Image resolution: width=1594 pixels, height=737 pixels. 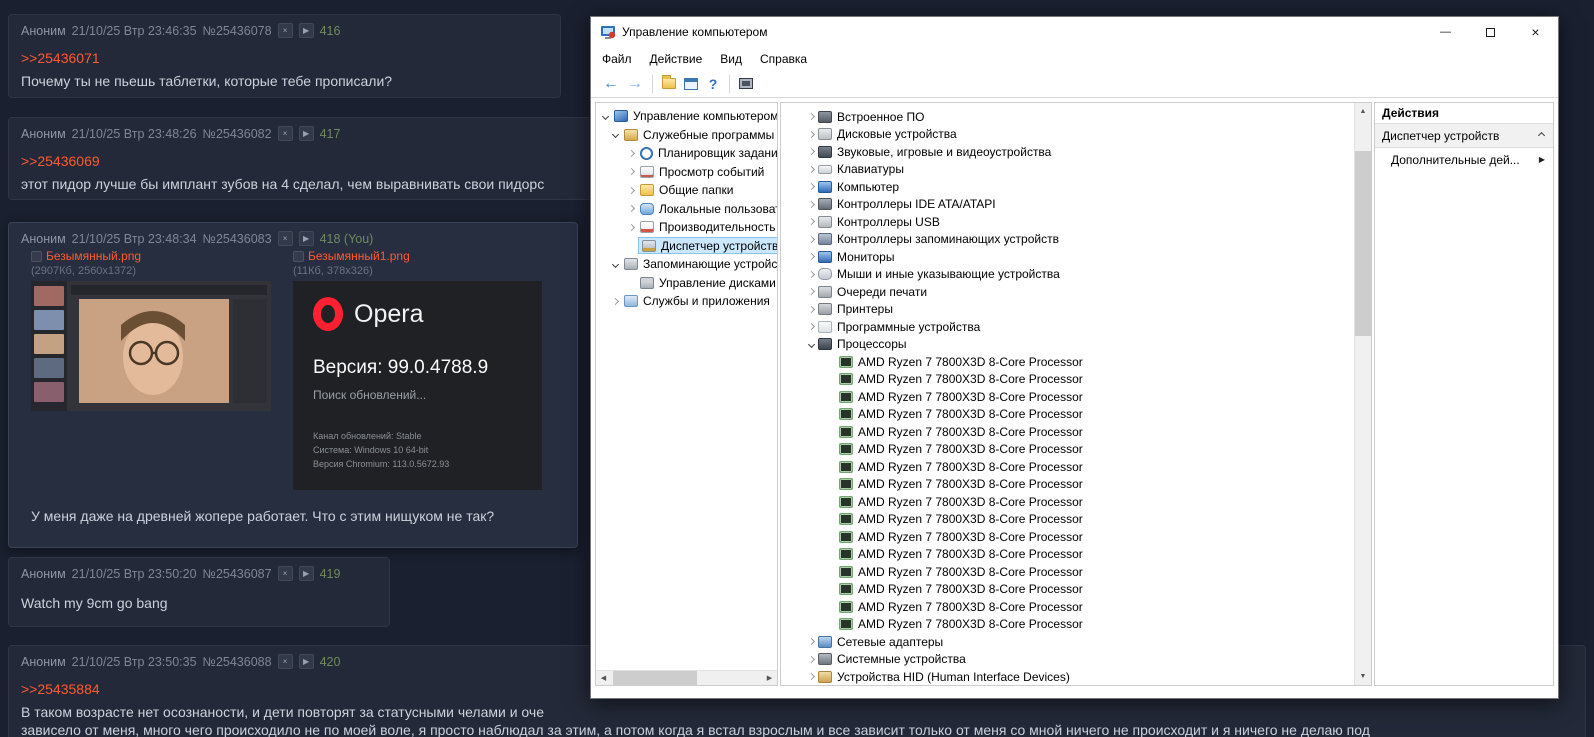 I want to click on scroll-up-button: ▲, so click(x=1363, y=111).